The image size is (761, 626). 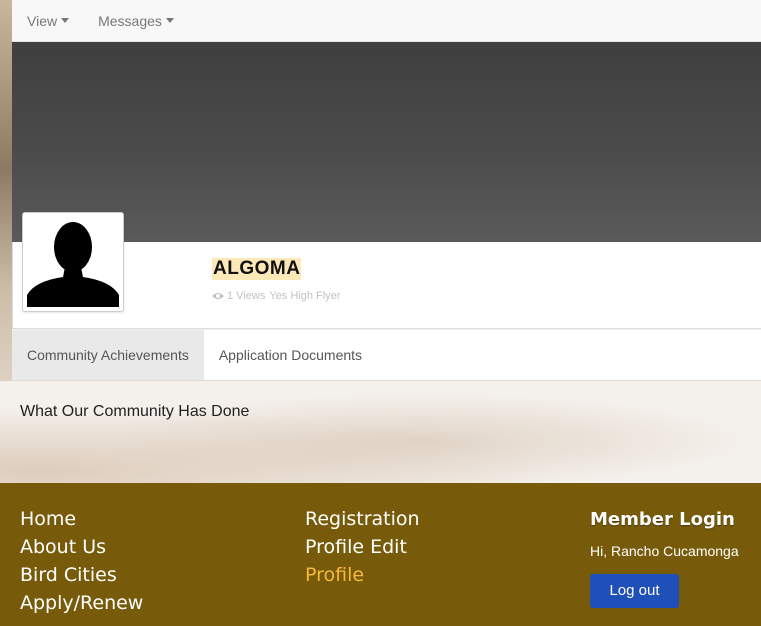 I want to click on content-heading: What Our Community Has Done, so click(x=135, y=411).